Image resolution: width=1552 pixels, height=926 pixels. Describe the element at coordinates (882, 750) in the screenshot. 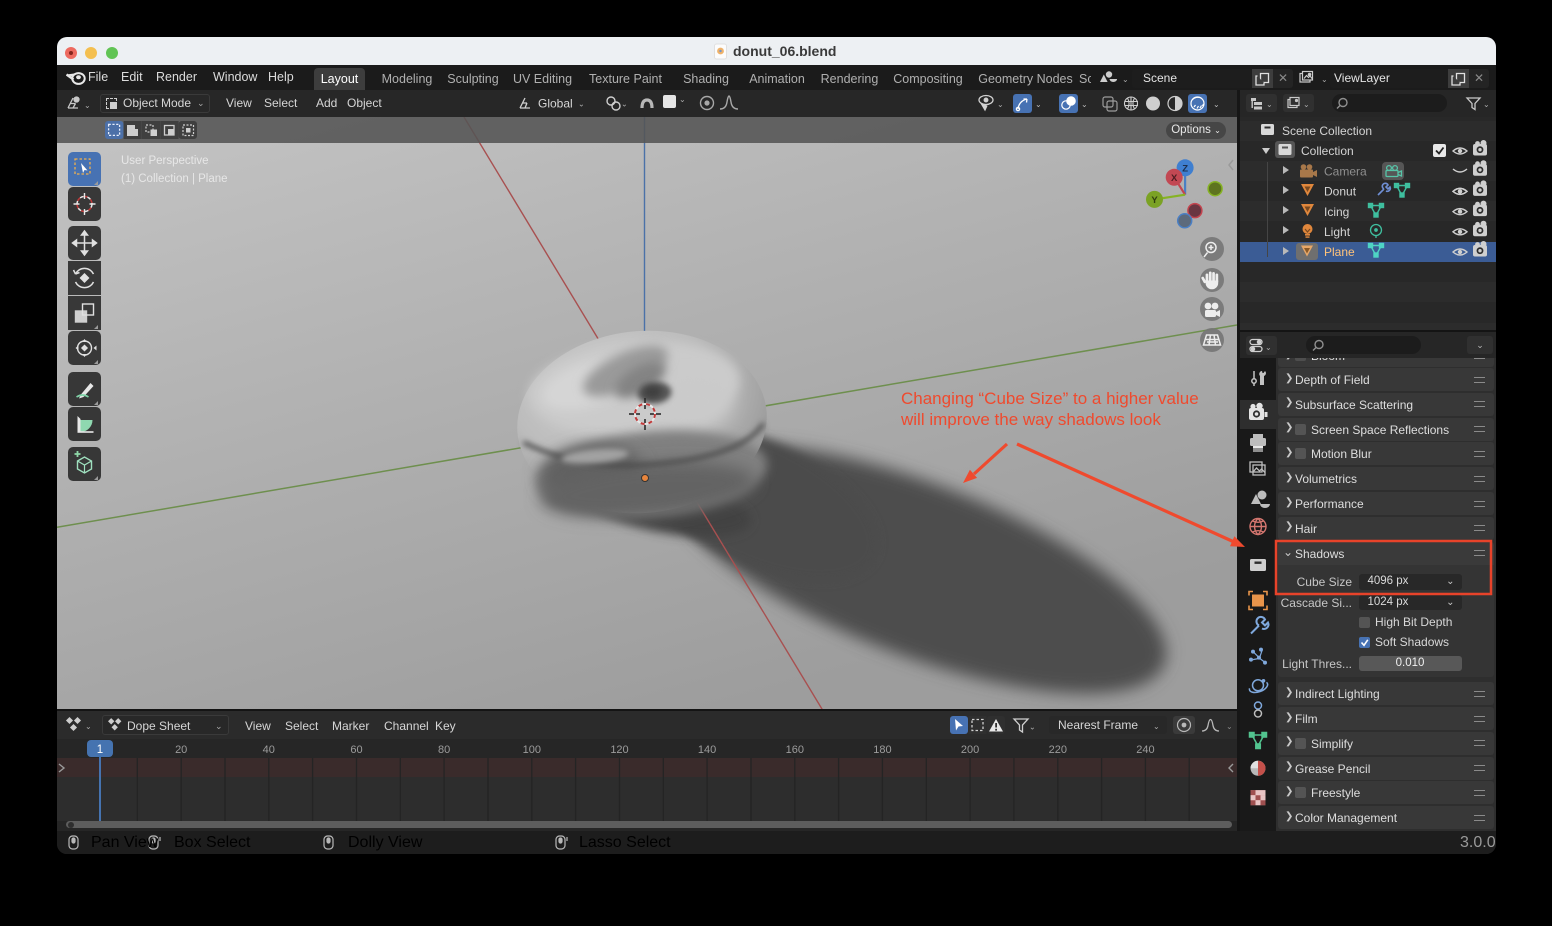

I see `svg-text: 180` at that location.